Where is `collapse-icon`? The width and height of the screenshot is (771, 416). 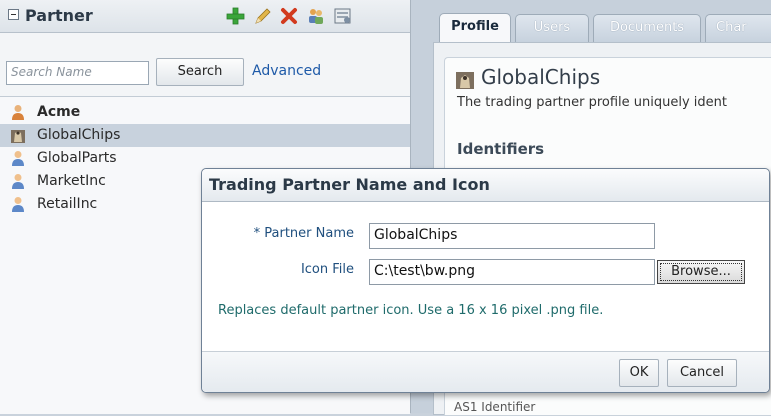
collapse-icon is located at coordinates (13, 14).